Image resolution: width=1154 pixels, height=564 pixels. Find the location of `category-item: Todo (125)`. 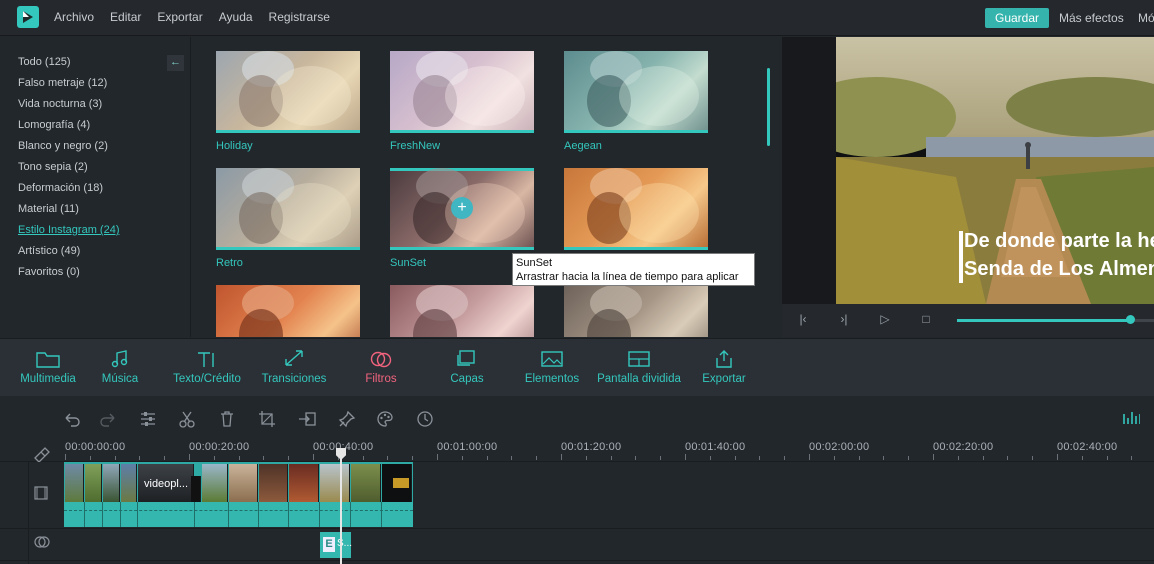

category-item: Todo (125) is located at coordinates (44, 62).